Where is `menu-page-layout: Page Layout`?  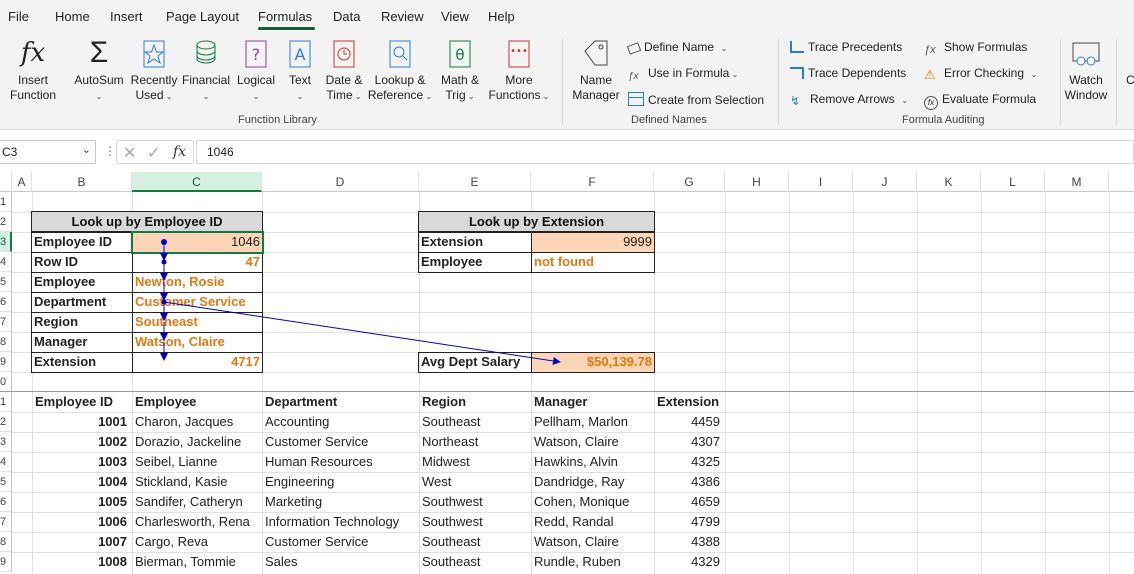
menu-page-layout: Page Layout is located at coordinates (202, 16).